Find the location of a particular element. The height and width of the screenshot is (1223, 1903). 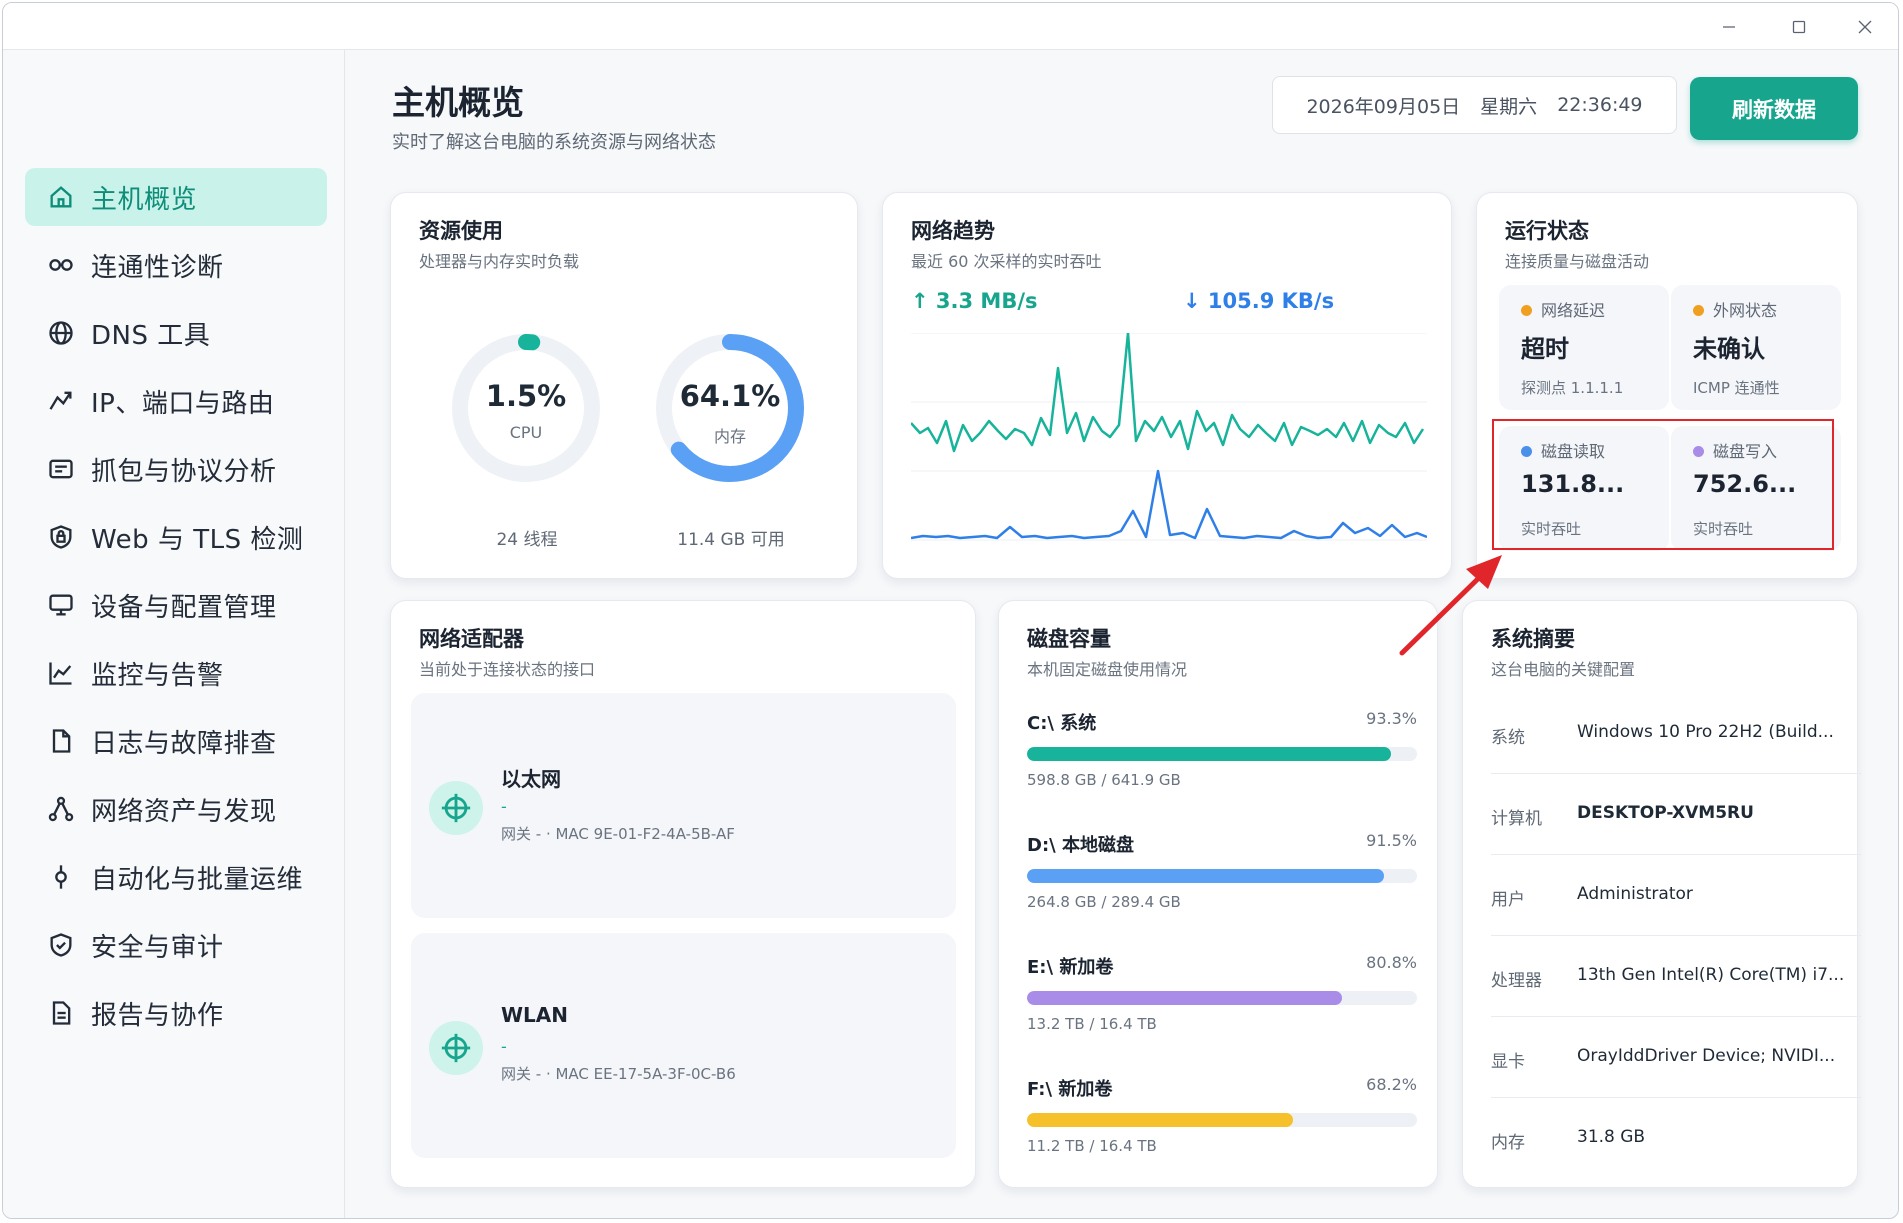

disk-item-c: C:\ 系统 93.3% 598.8 GB / 641.9 GB is located at coordinates (1222, 759).